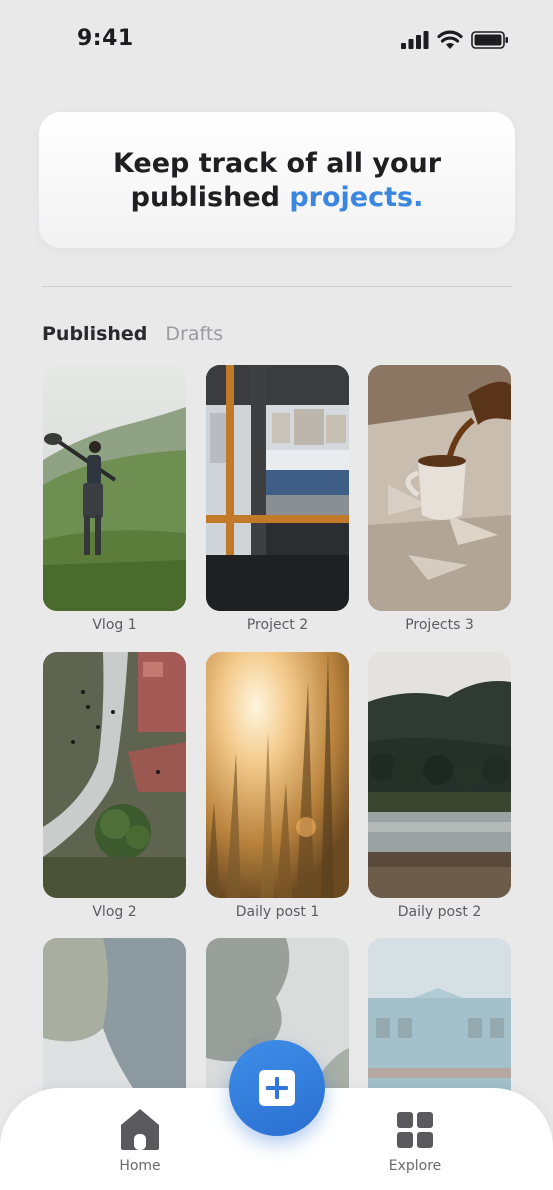 The height and width of the screenshot is (1190, 553). I want to click on project-tabs: Published Drafts, so click(132, 334).